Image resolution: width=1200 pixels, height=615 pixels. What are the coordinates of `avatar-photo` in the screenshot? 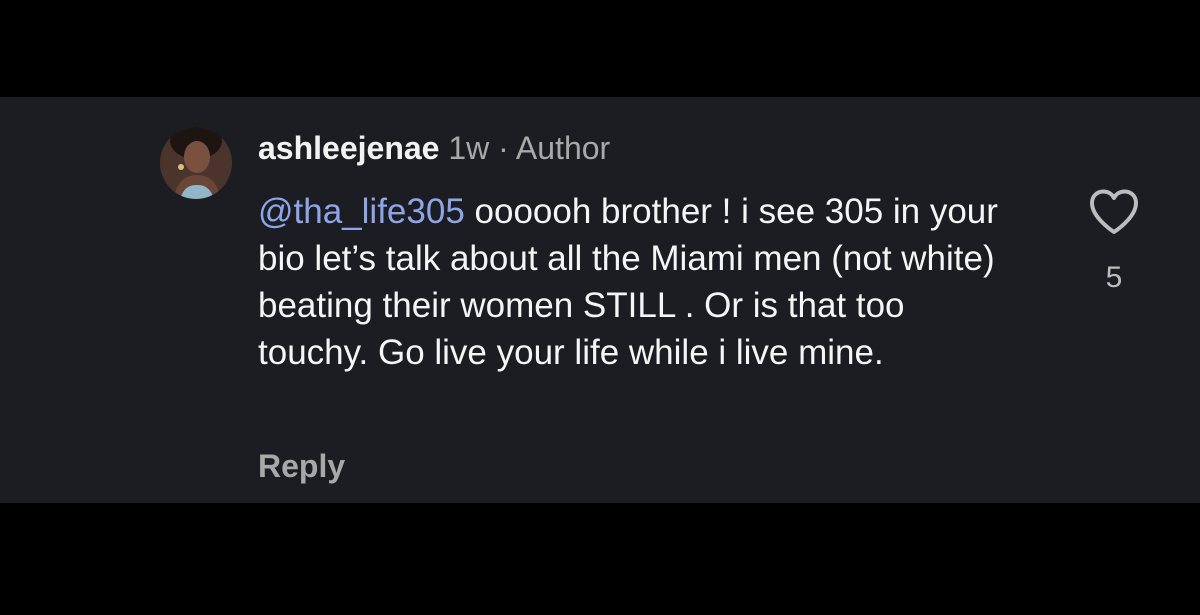 It's located at (196, 163).